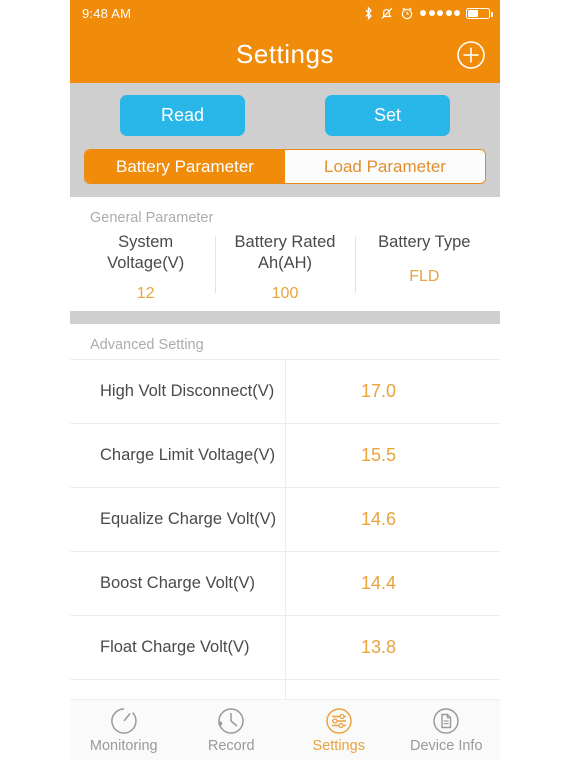  I want to click on signal-dots-icon, so click(440, 13).